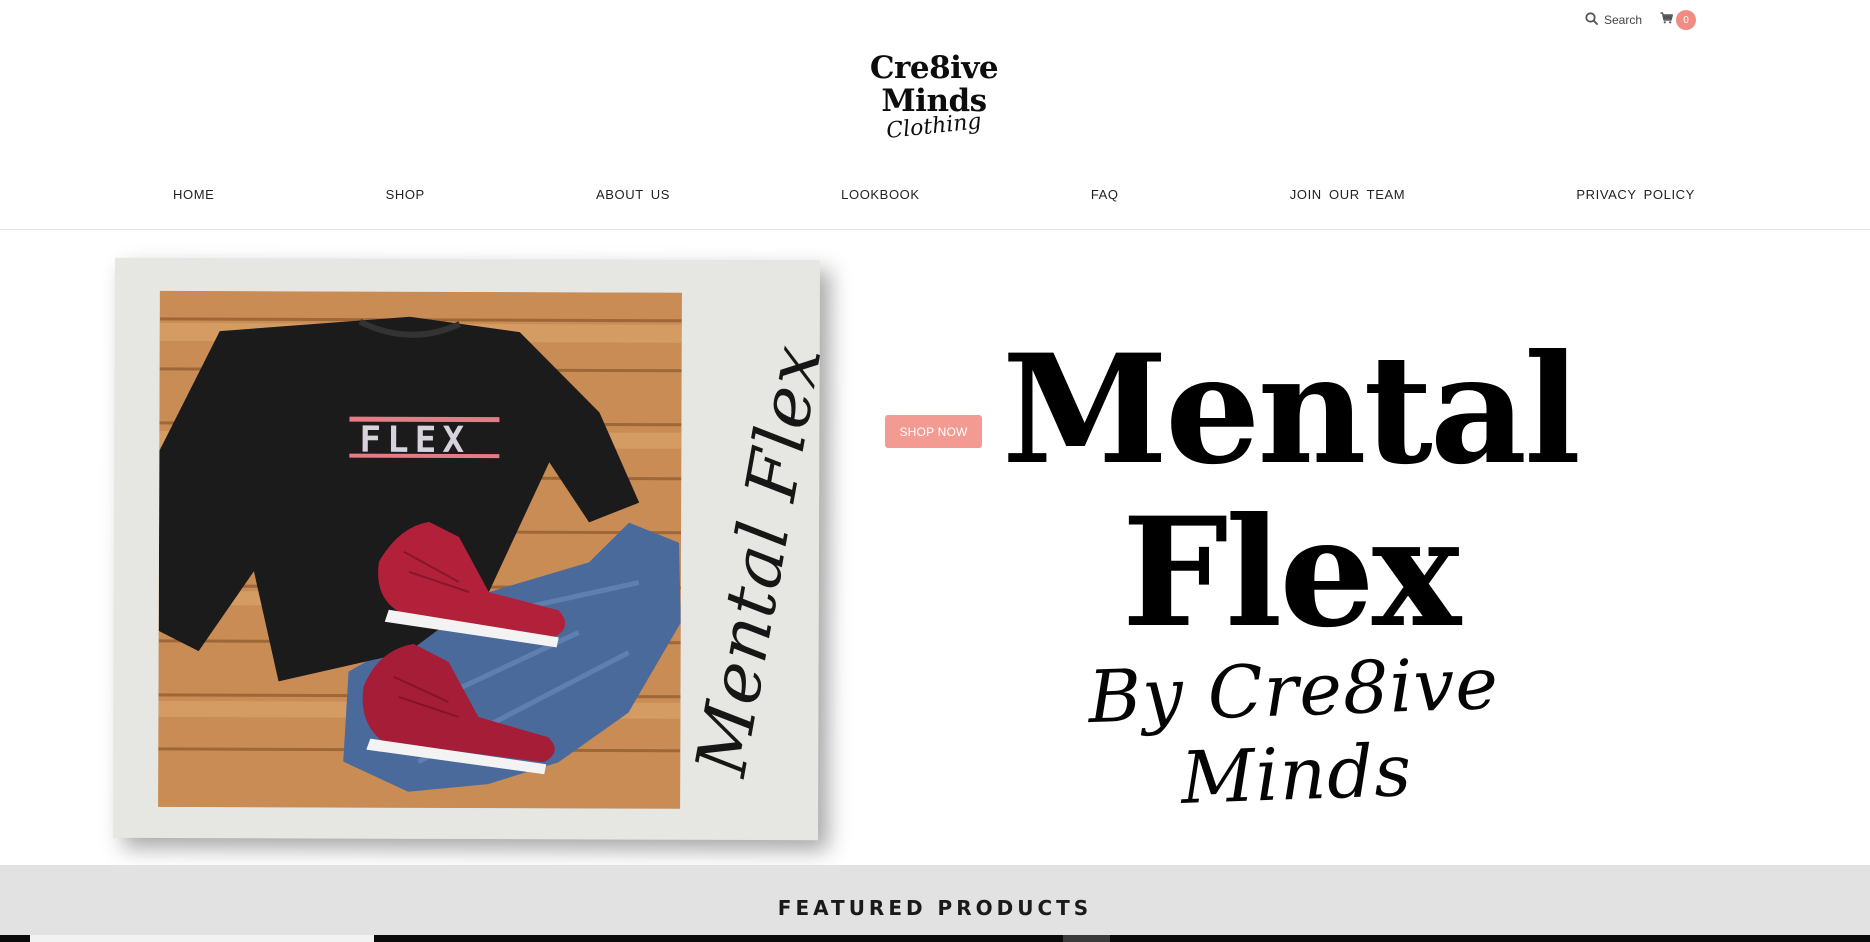 The image size is (1870, 942). What do you see at coordinates (1635, 194) in the screenshot?
I see `nav-item-privacy-policy: PRIVACY POLICY` at bounding box center [1635, 194].